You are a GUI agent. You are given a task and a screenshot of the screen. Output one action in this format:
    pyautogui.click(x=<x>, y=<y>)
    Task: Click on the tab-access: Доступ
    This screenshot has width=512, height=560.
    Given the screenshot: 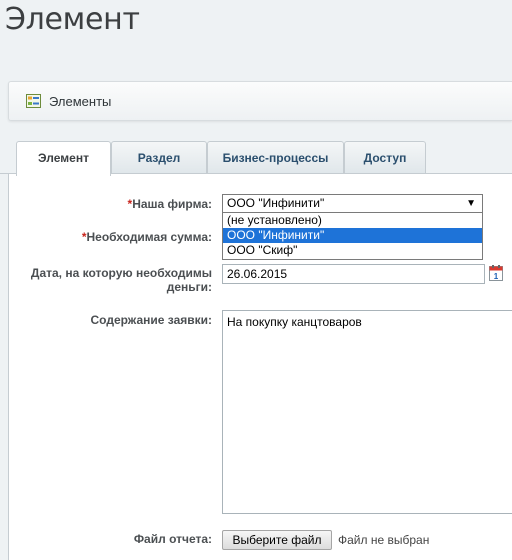 What is the action you would take?
    pyautogui.click(x=385, y=158)
    